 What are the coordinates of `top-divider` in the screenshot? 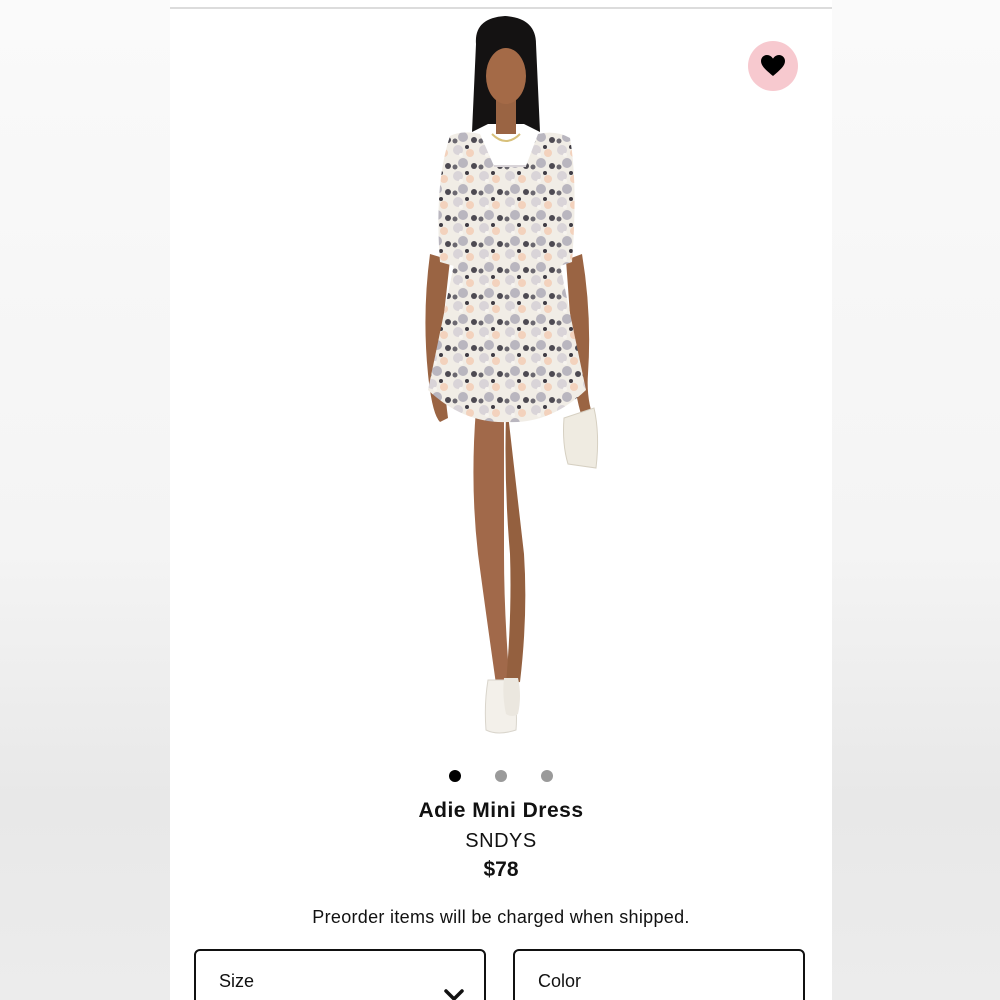 It's located at (501, 8).